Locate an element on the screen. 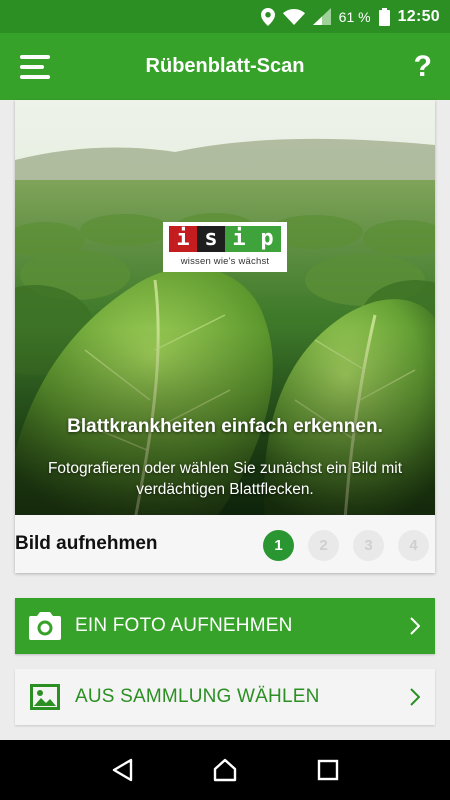 Image resolution: width=450 pixels, height=800 pixels. app-bar: Rübenblatt-Scan ? is located at coordinates (225, 66).